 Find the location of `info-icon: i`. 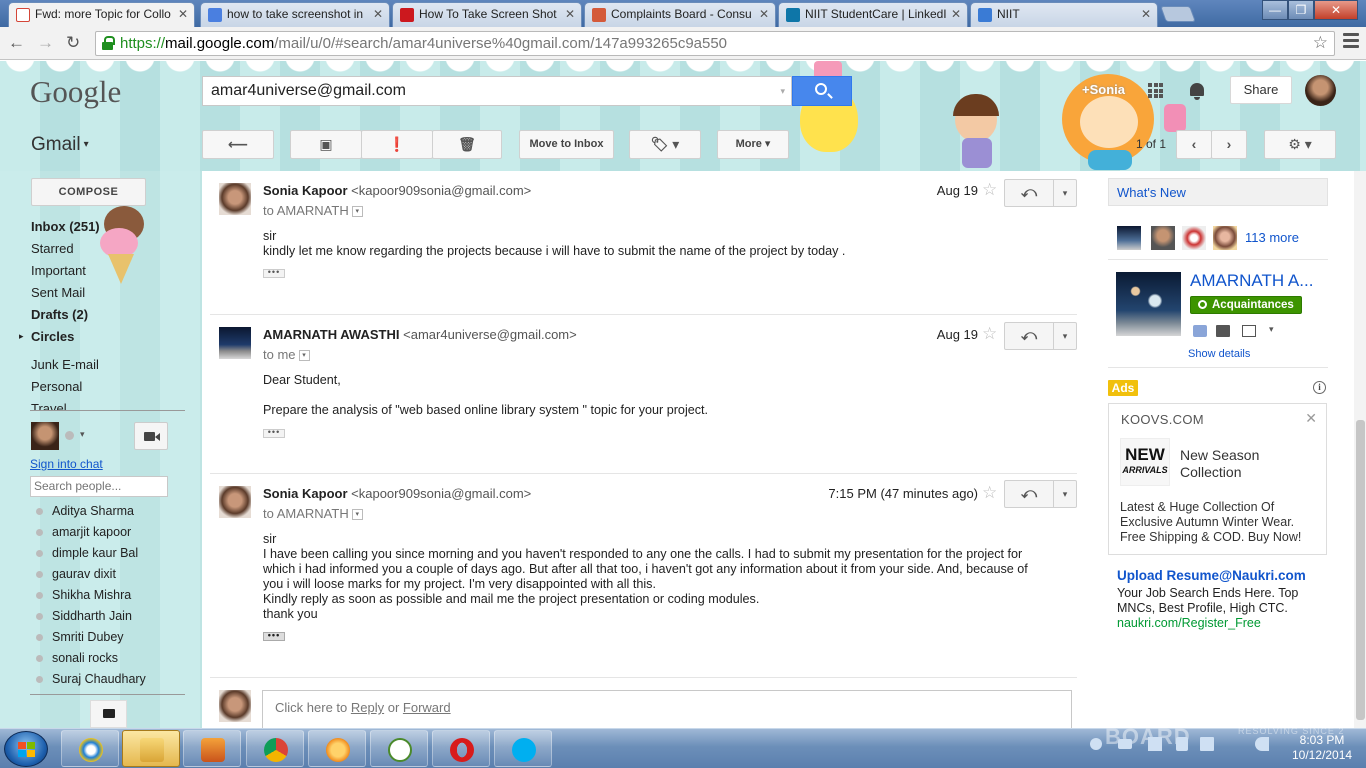

info-icon: i is located at coordinates (1319, 387).